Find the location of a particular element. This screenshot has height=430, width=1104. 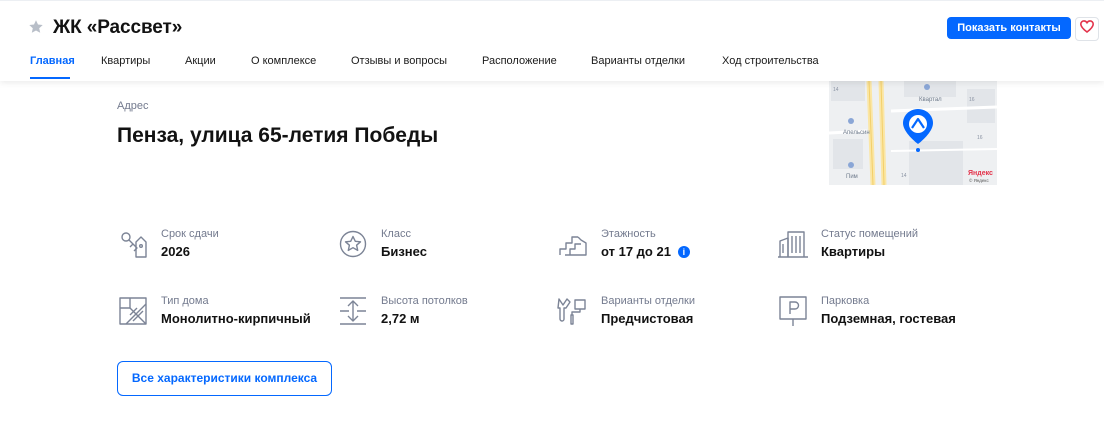

feature-finishing: Варианты отделки Предчистовая is located at coordinates (667, 315).